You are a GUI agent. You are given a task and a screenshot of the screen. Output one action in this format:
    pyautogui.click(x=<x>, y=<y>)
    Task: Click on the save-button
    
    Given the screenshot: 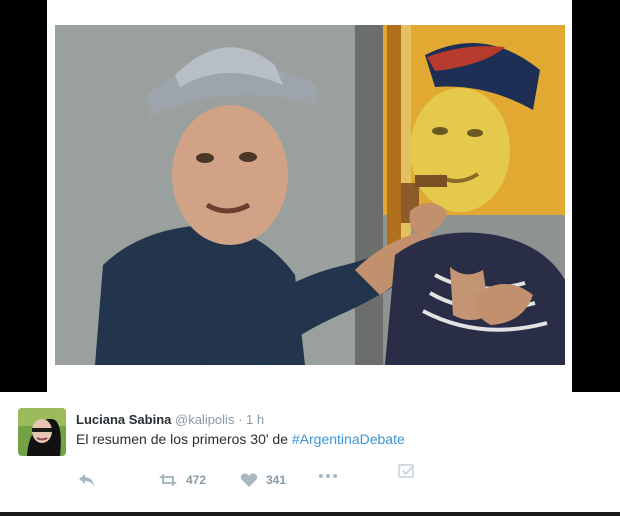 What is the action you would take?
    pyautogui.click(x=407, y=470)
    